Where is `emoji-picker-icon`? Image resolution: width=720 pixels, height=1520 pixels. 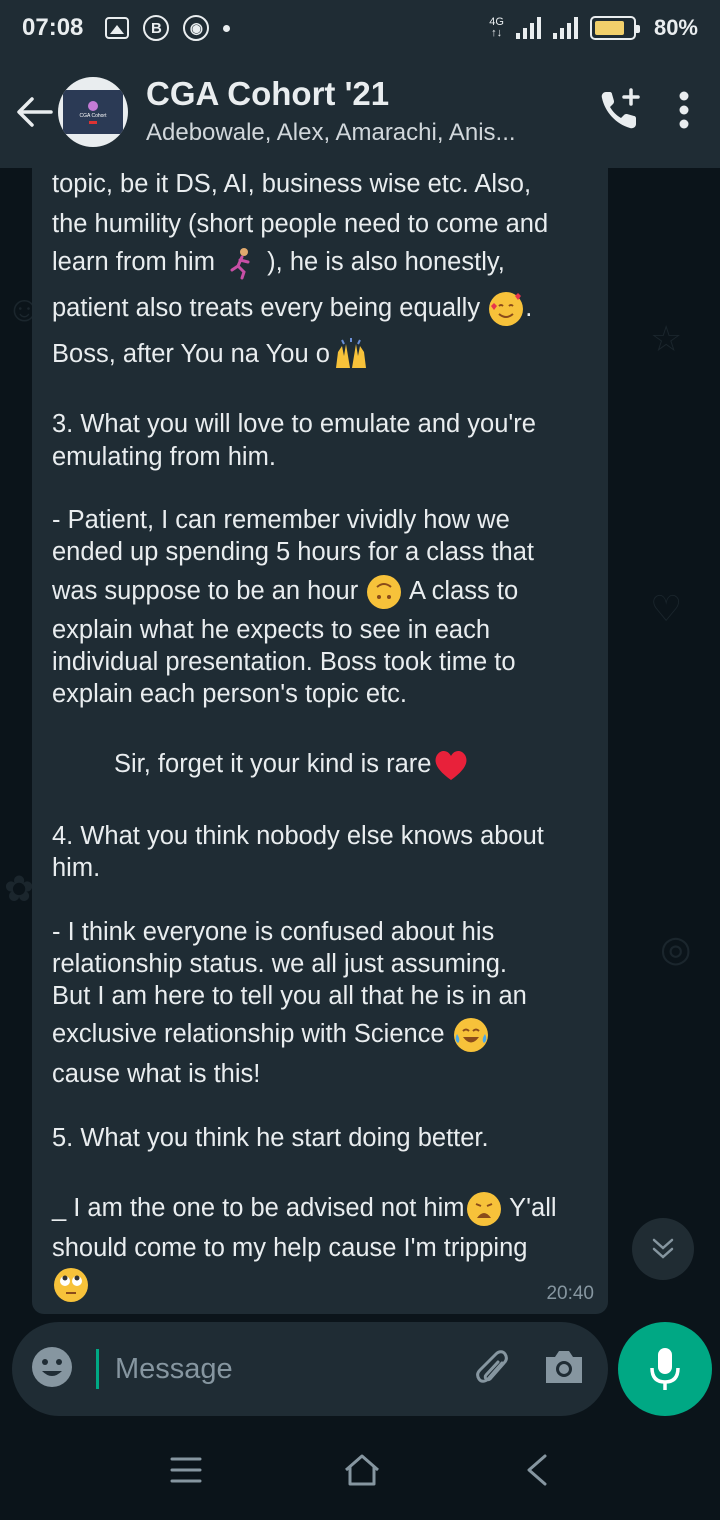 emoji-picker-icon is located at coordinates (52, 1369).